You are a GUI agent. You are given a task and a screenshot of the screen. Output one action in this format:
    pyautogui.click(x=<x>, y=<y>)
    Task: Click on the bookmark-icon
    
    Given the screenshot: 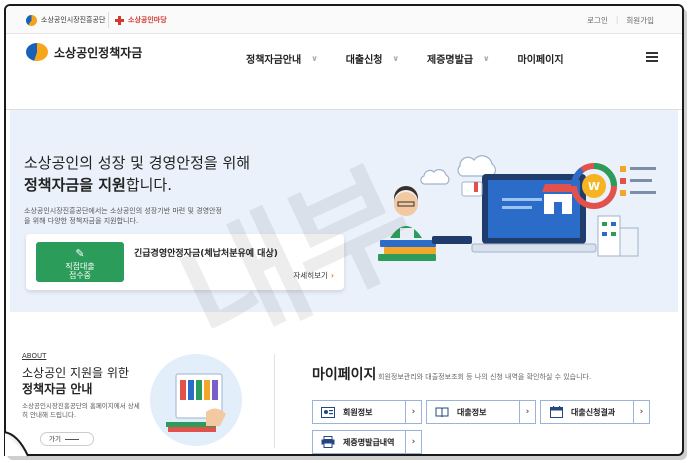 What is the action you would take?
    pyautogui.click(x=472, y=189)
    